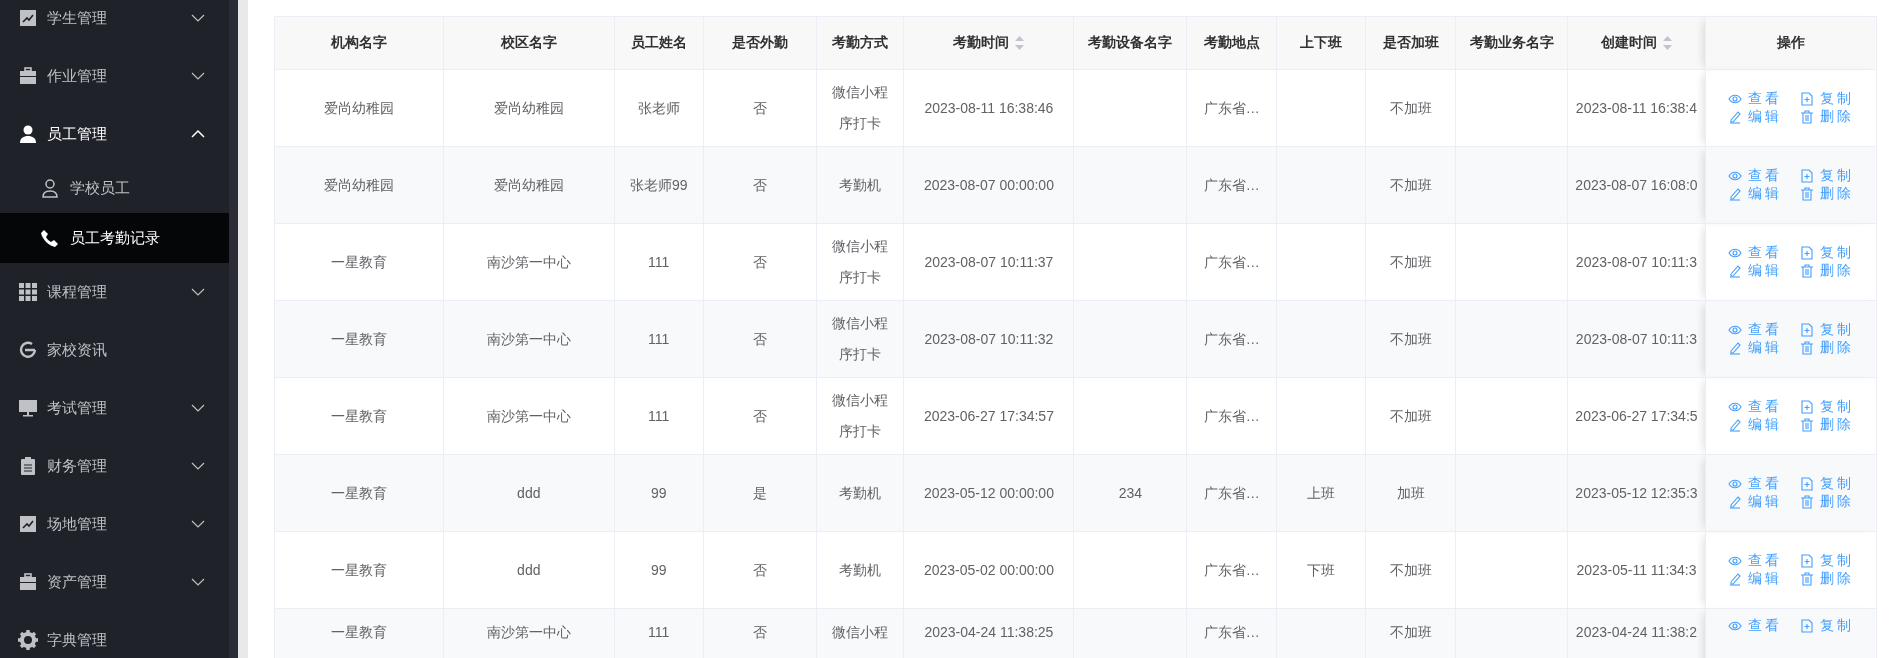 The width and height of the screenshot is (1903, 658). Describe the element at coordinates (359, 633) in the screenshot. I see `table-cell: 一星教育` at that location.